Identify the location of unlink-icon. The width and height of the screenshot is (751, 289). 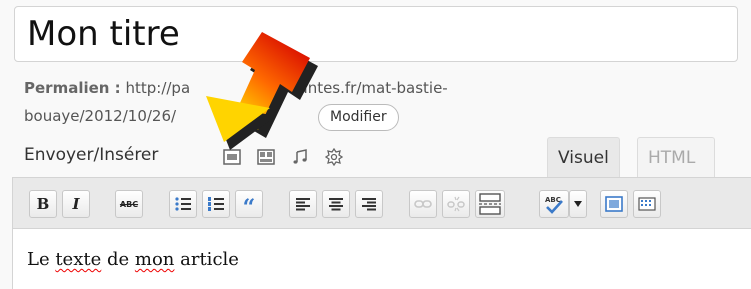
(456, 204).